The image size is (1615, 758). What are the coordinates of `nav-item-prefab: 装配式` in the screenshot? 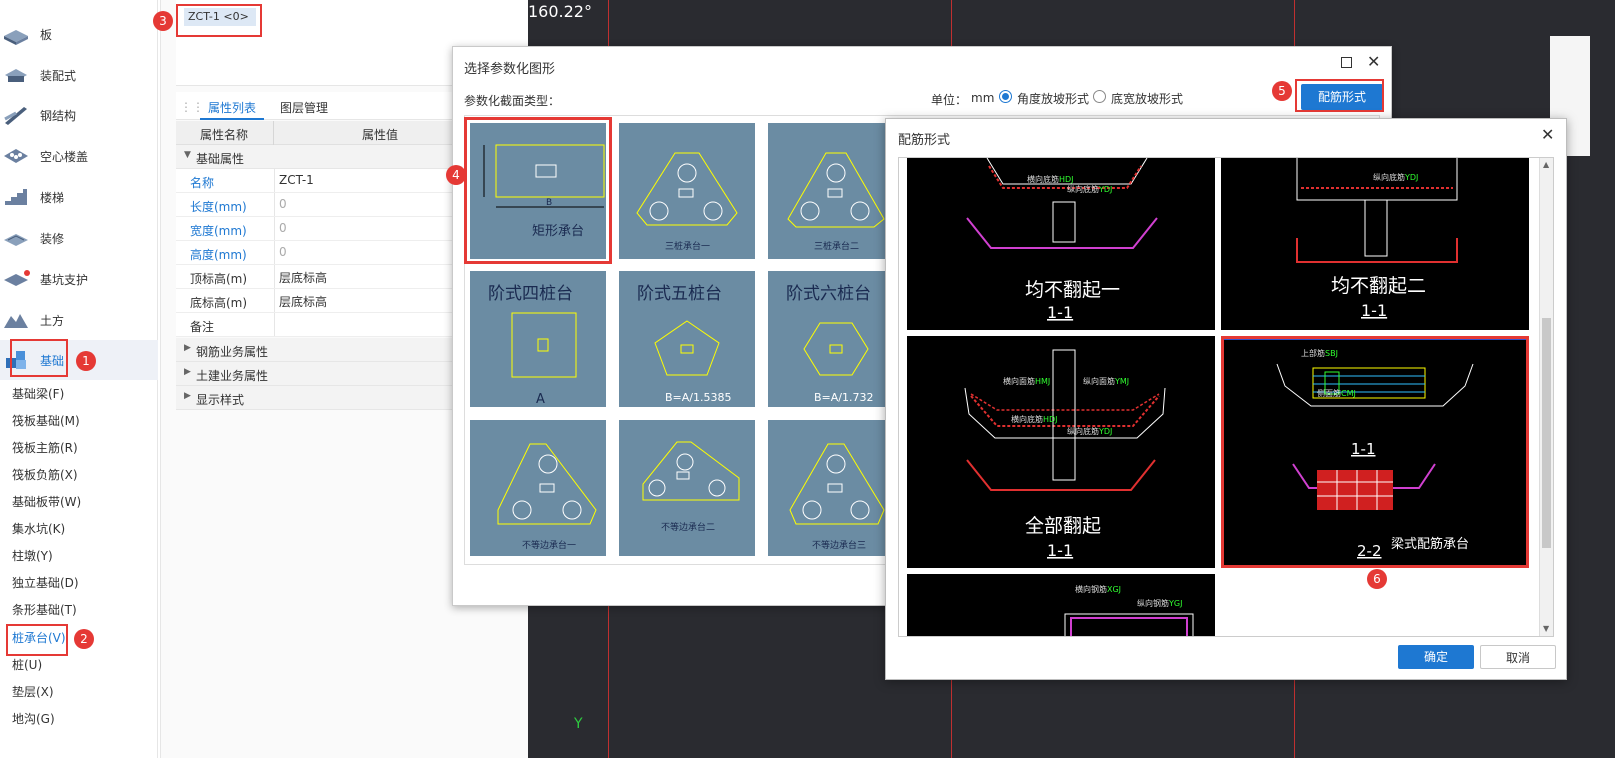 It's located at (79, 75).